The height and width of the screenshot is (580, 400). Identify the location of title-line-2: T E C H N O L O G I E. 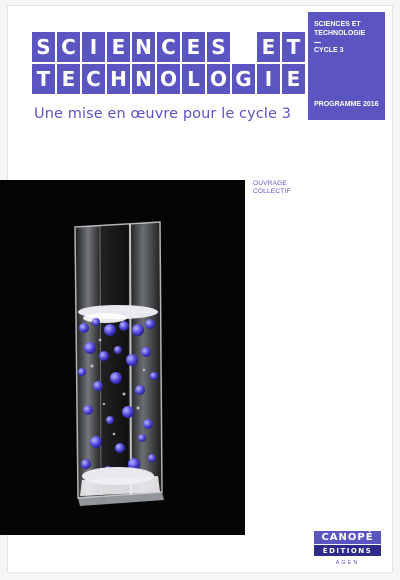
(168, 79).